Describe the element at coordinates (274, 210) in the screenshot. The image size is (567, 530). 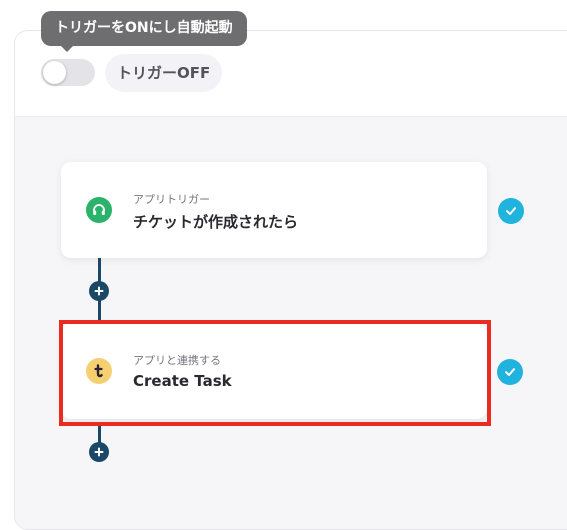
I see `step-card-app-trigger: アプリトリガー チケットが作成されたら` at that location.